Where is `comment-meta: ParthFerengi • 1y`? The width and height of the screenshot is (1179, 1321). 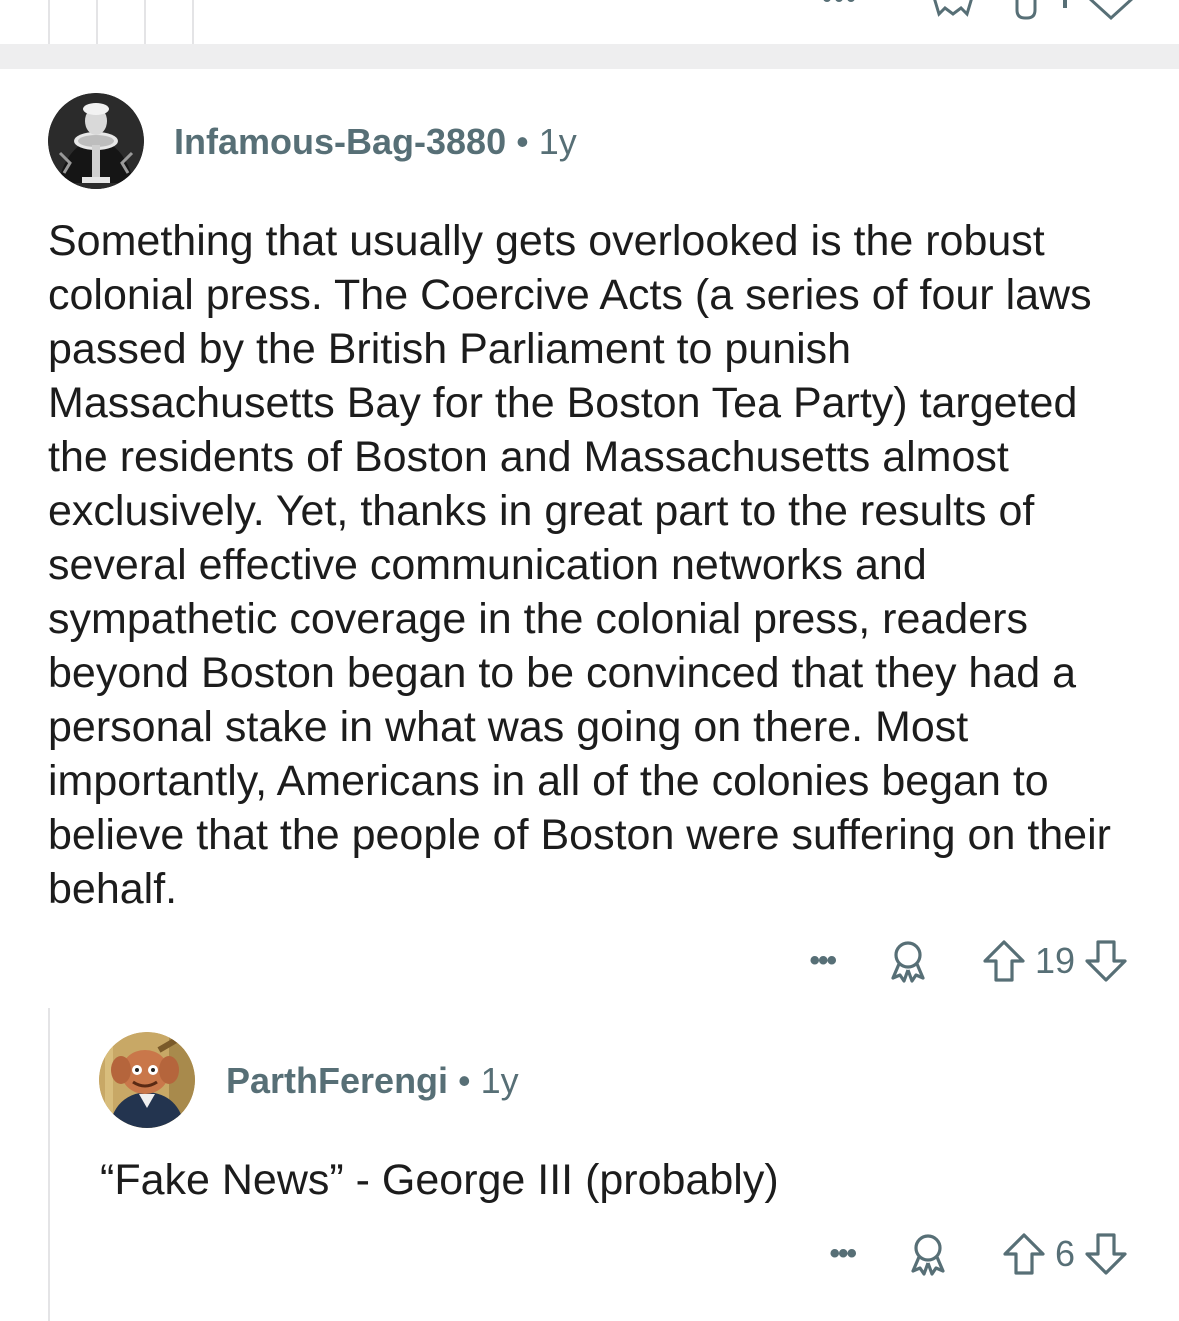 comment-meta: ParthFerengi • 1y is located at coordinates (372, 1081).